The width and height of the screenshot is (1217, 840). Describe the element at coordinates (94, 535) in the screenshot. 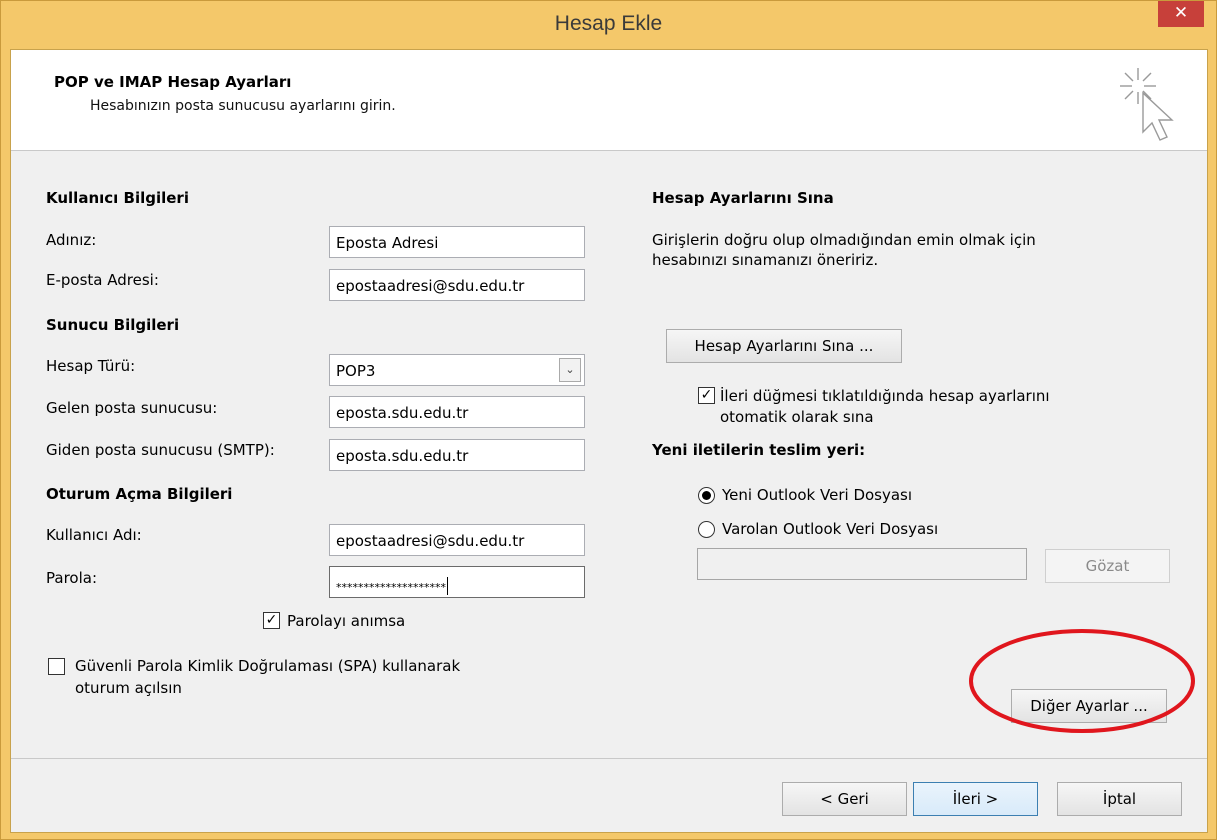

I see `username-label: Kullanıcı Adı:` at that location.